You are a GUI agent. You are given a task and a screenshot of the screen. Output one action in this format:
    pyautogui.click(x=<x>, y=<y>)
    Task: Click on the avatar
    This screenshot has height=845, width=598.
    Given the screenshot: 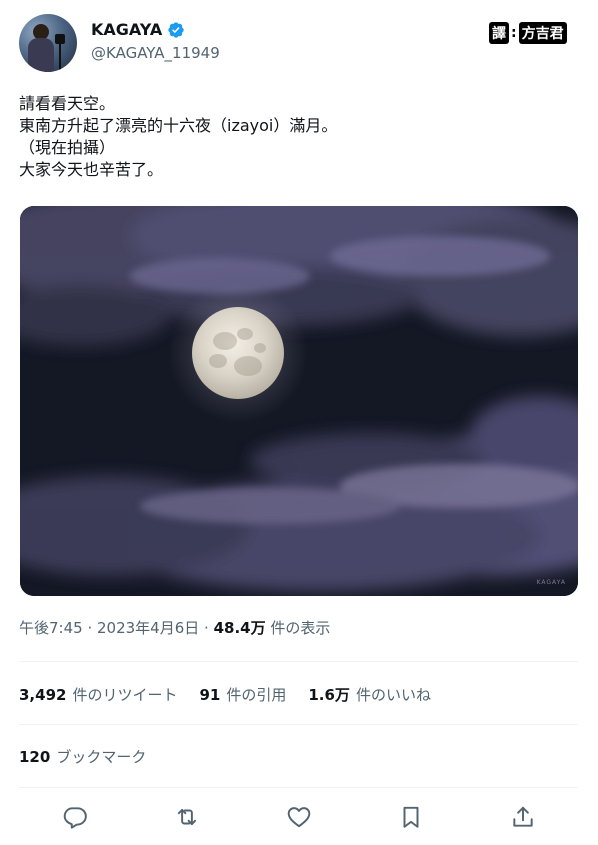 What is the action you would take?
    pyautogui.click(x=48, y=43)
    